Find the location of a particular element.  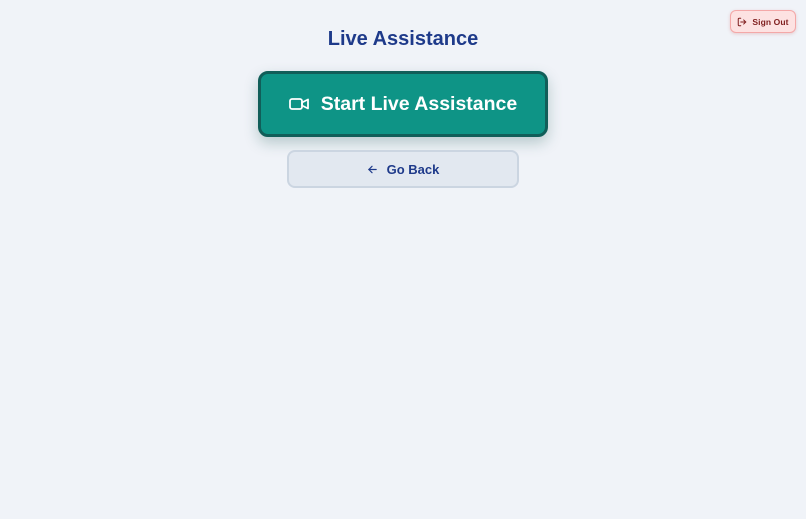

log-out-icon is located at coordinates (742, 22).